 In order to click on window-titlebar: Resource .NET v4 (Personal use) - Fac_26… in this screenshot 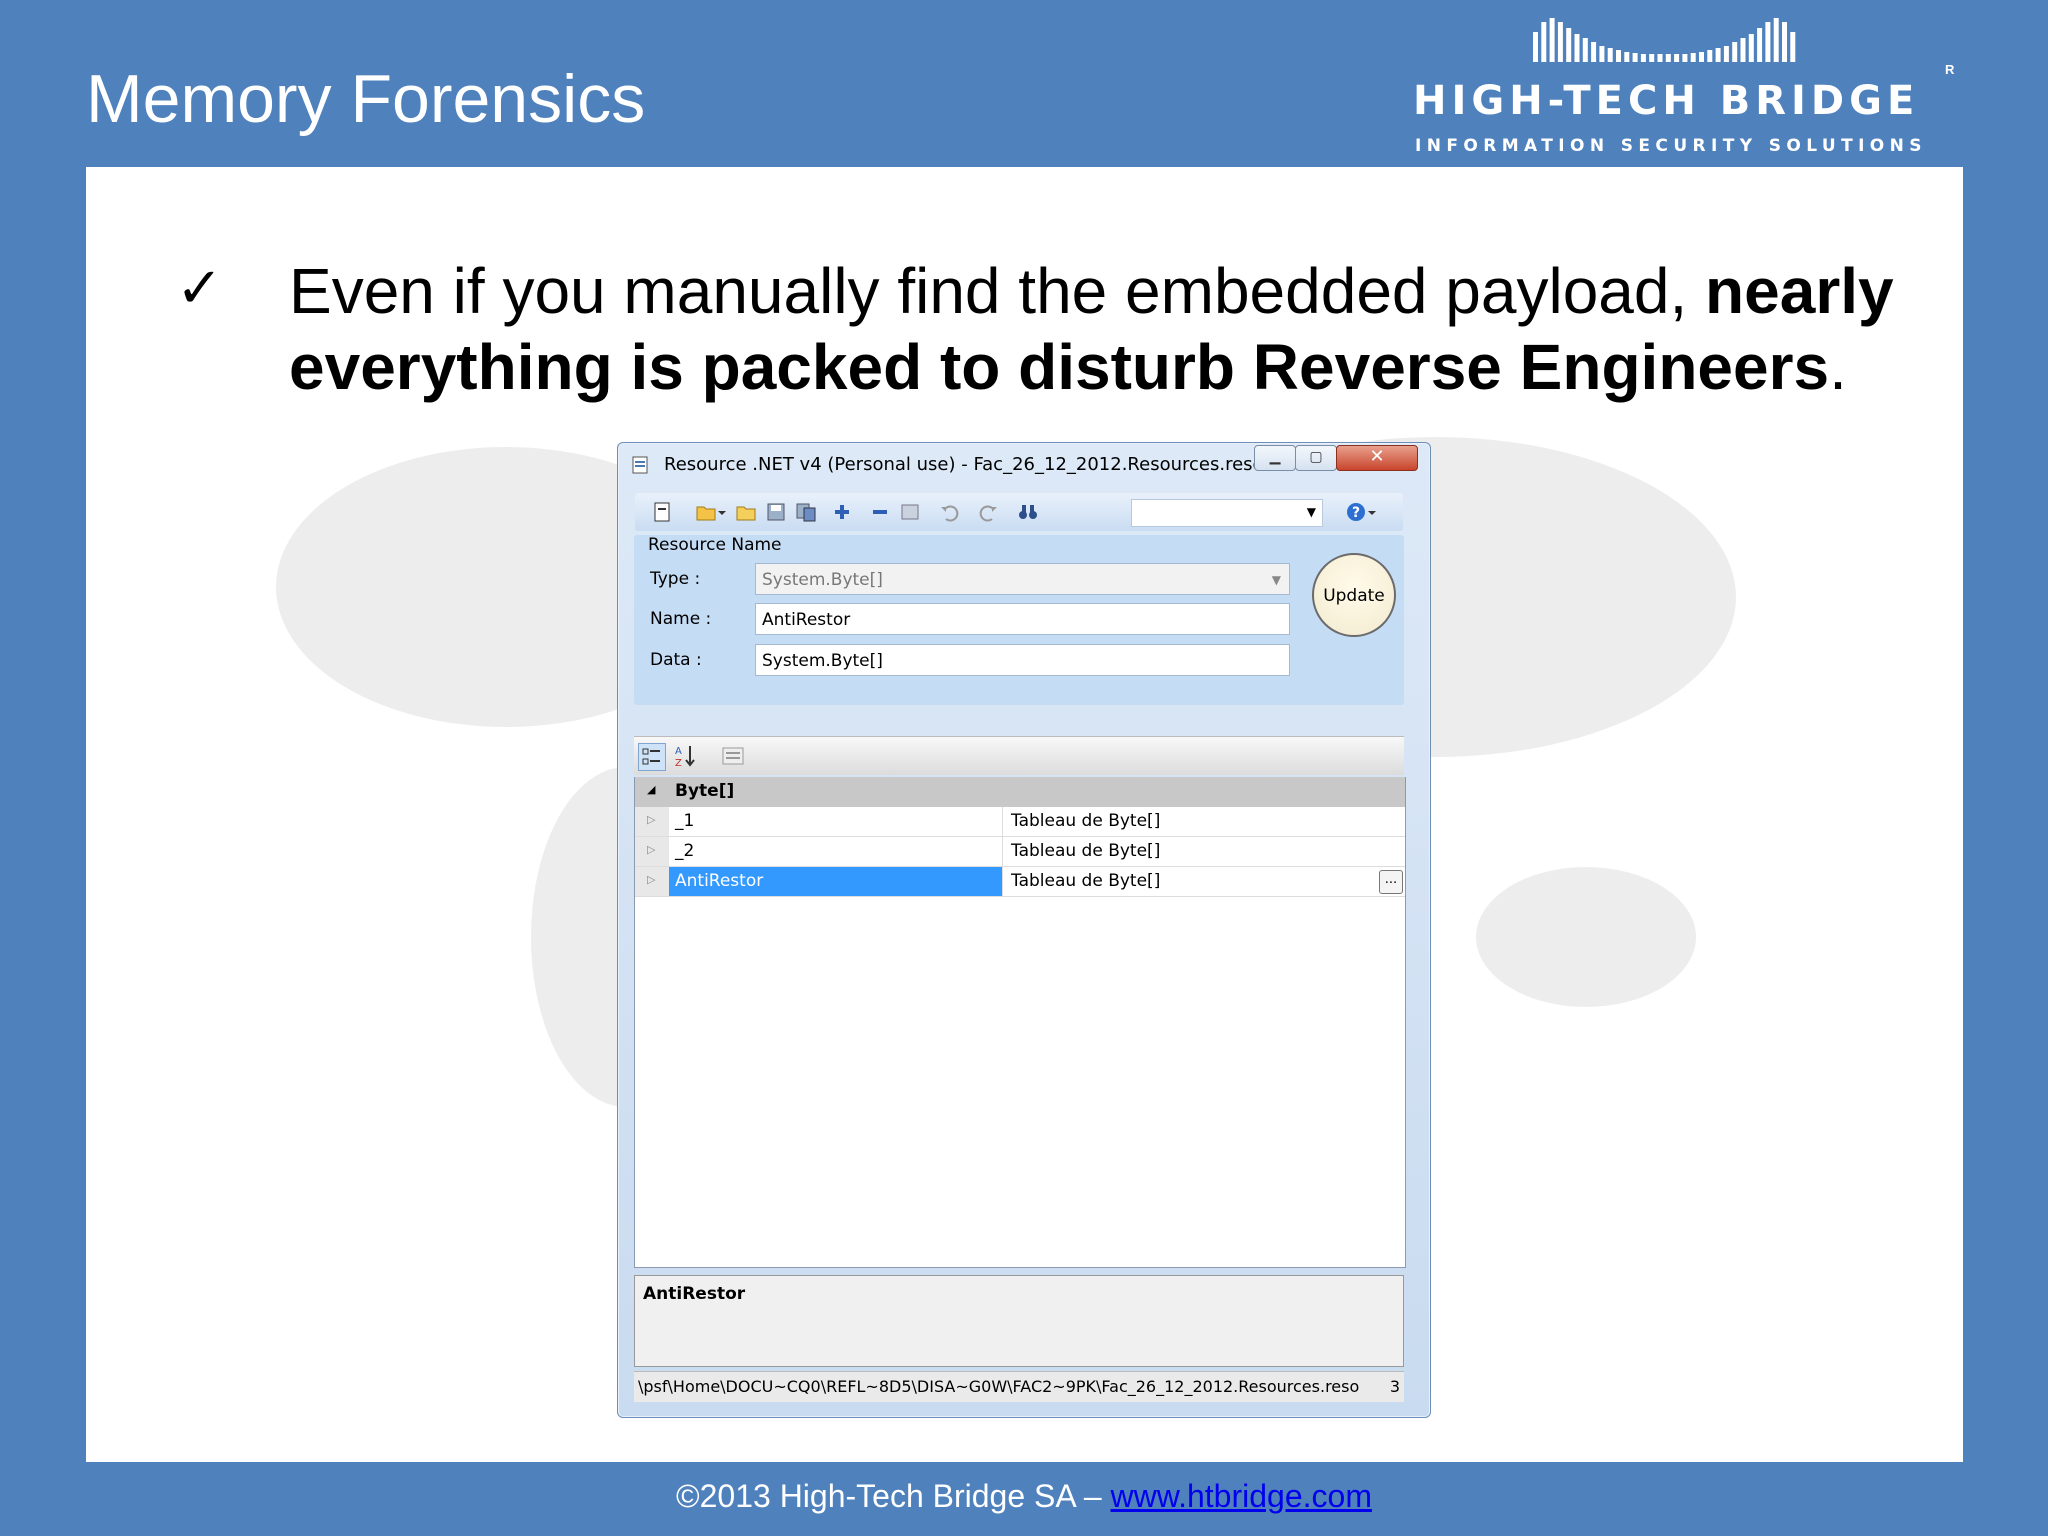, I will do `click(1024, 463)`.